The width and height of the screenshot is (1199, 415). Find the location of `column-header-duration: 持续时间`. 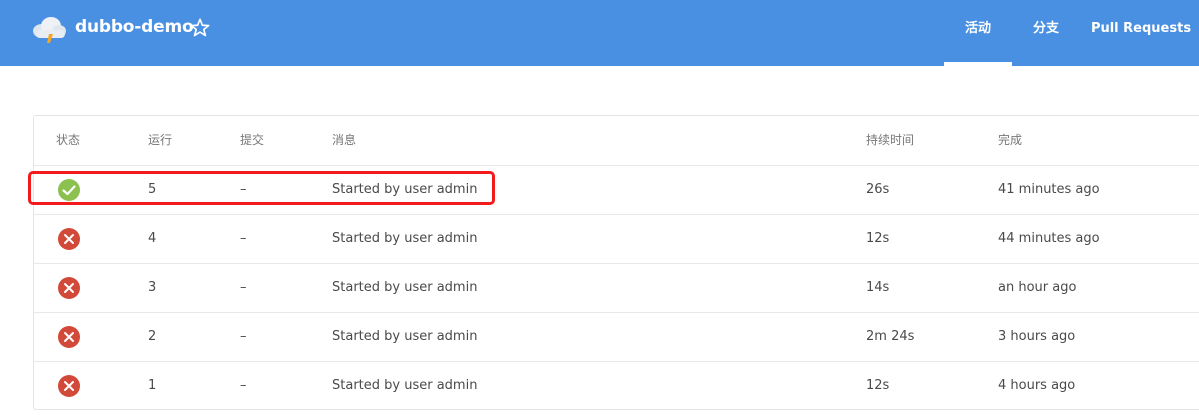

column-header-duration: 持续时间 is located at coordinates (890, 140).